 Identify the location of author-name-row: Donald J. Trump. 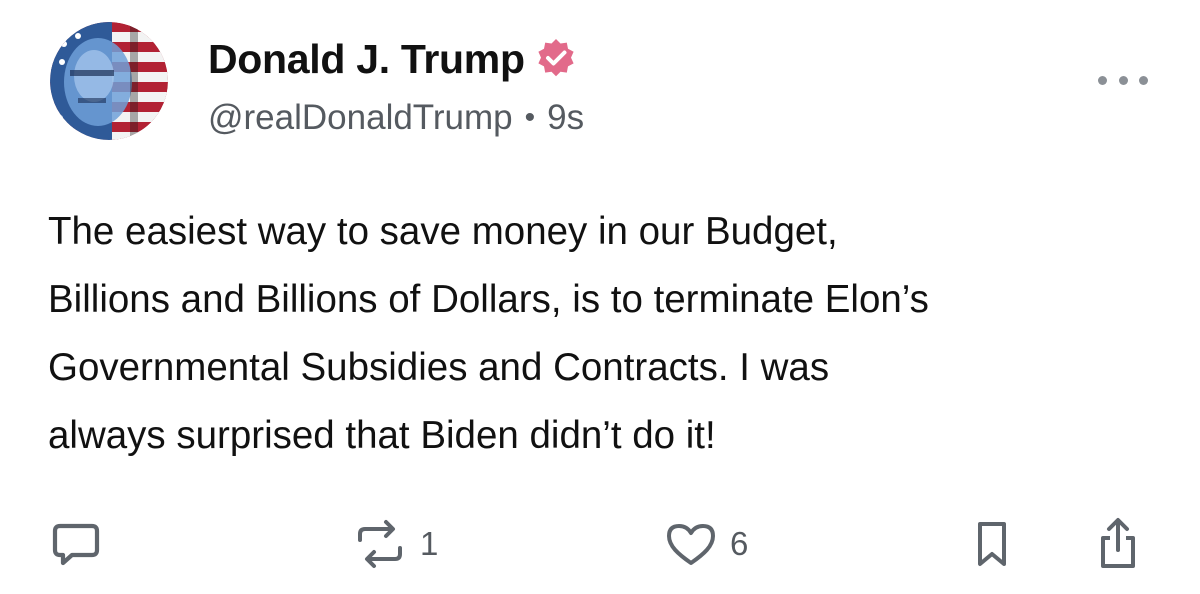
(392, 59).